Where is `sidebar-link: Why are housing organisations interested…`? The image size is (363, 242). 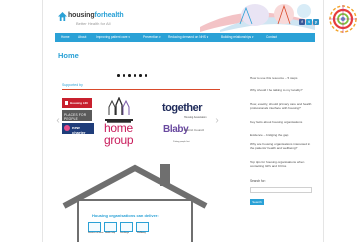 sidebar-link: Why are housing organisations interested… is located at coordinates (282, 146).